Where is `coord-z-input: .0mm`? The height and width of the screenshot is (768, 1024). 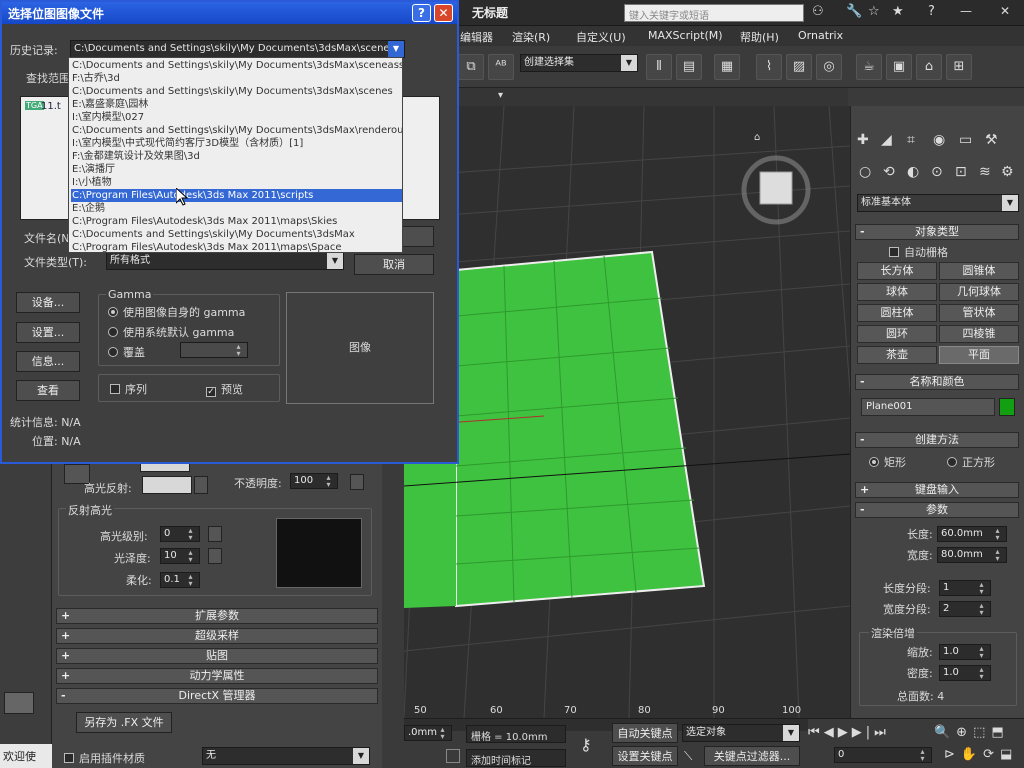 coord-z-input: .0mm is located at coordinates (428, 733).